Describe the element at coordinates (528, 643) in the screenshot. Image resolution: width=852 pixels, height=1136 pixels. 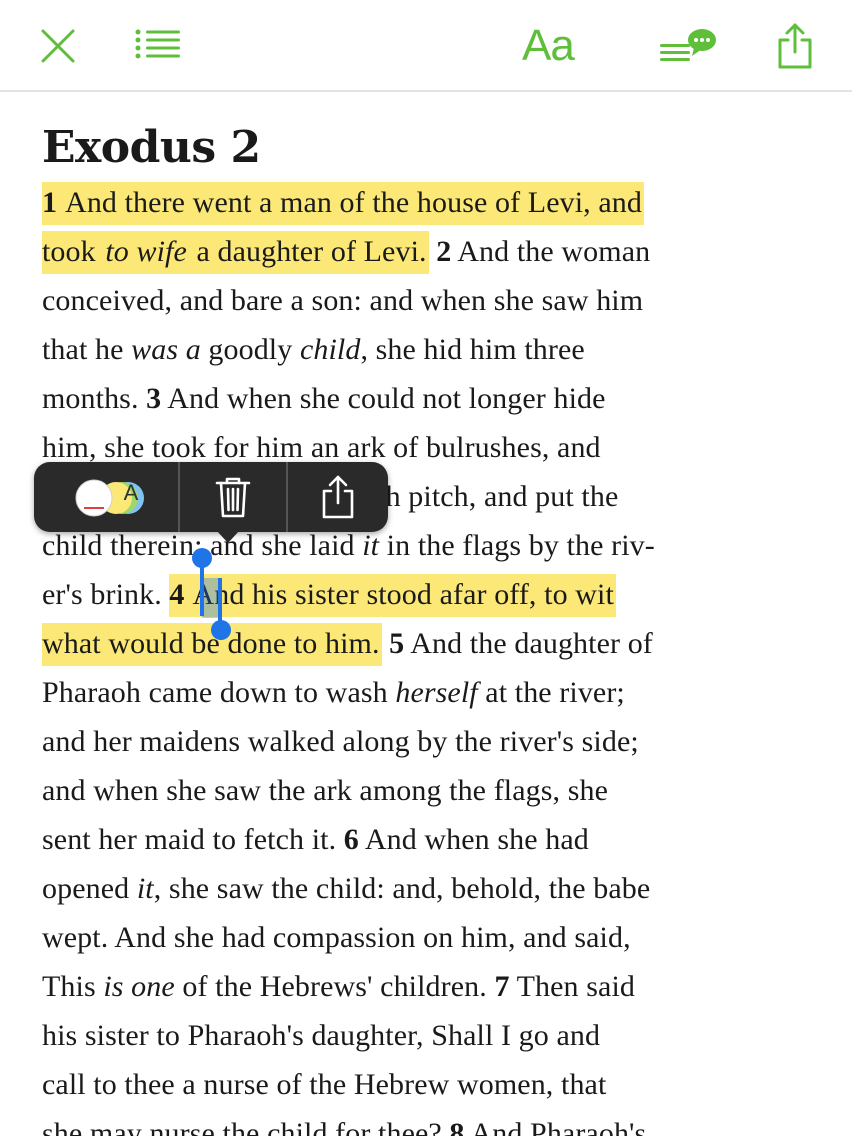
I see `verse-text-run: And the daughter of` at that location.